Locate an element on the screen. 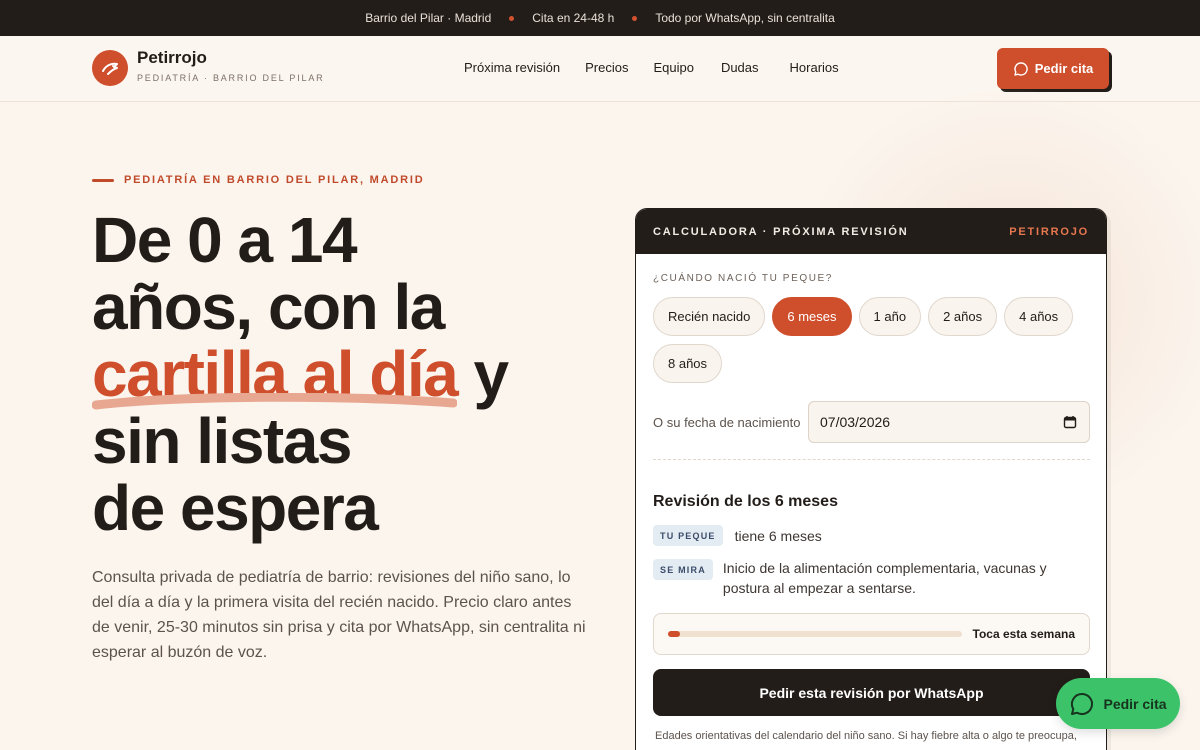 The image size is (1200, 750). timing-progress: Toca esta semana is located at coordinates (871, 634).